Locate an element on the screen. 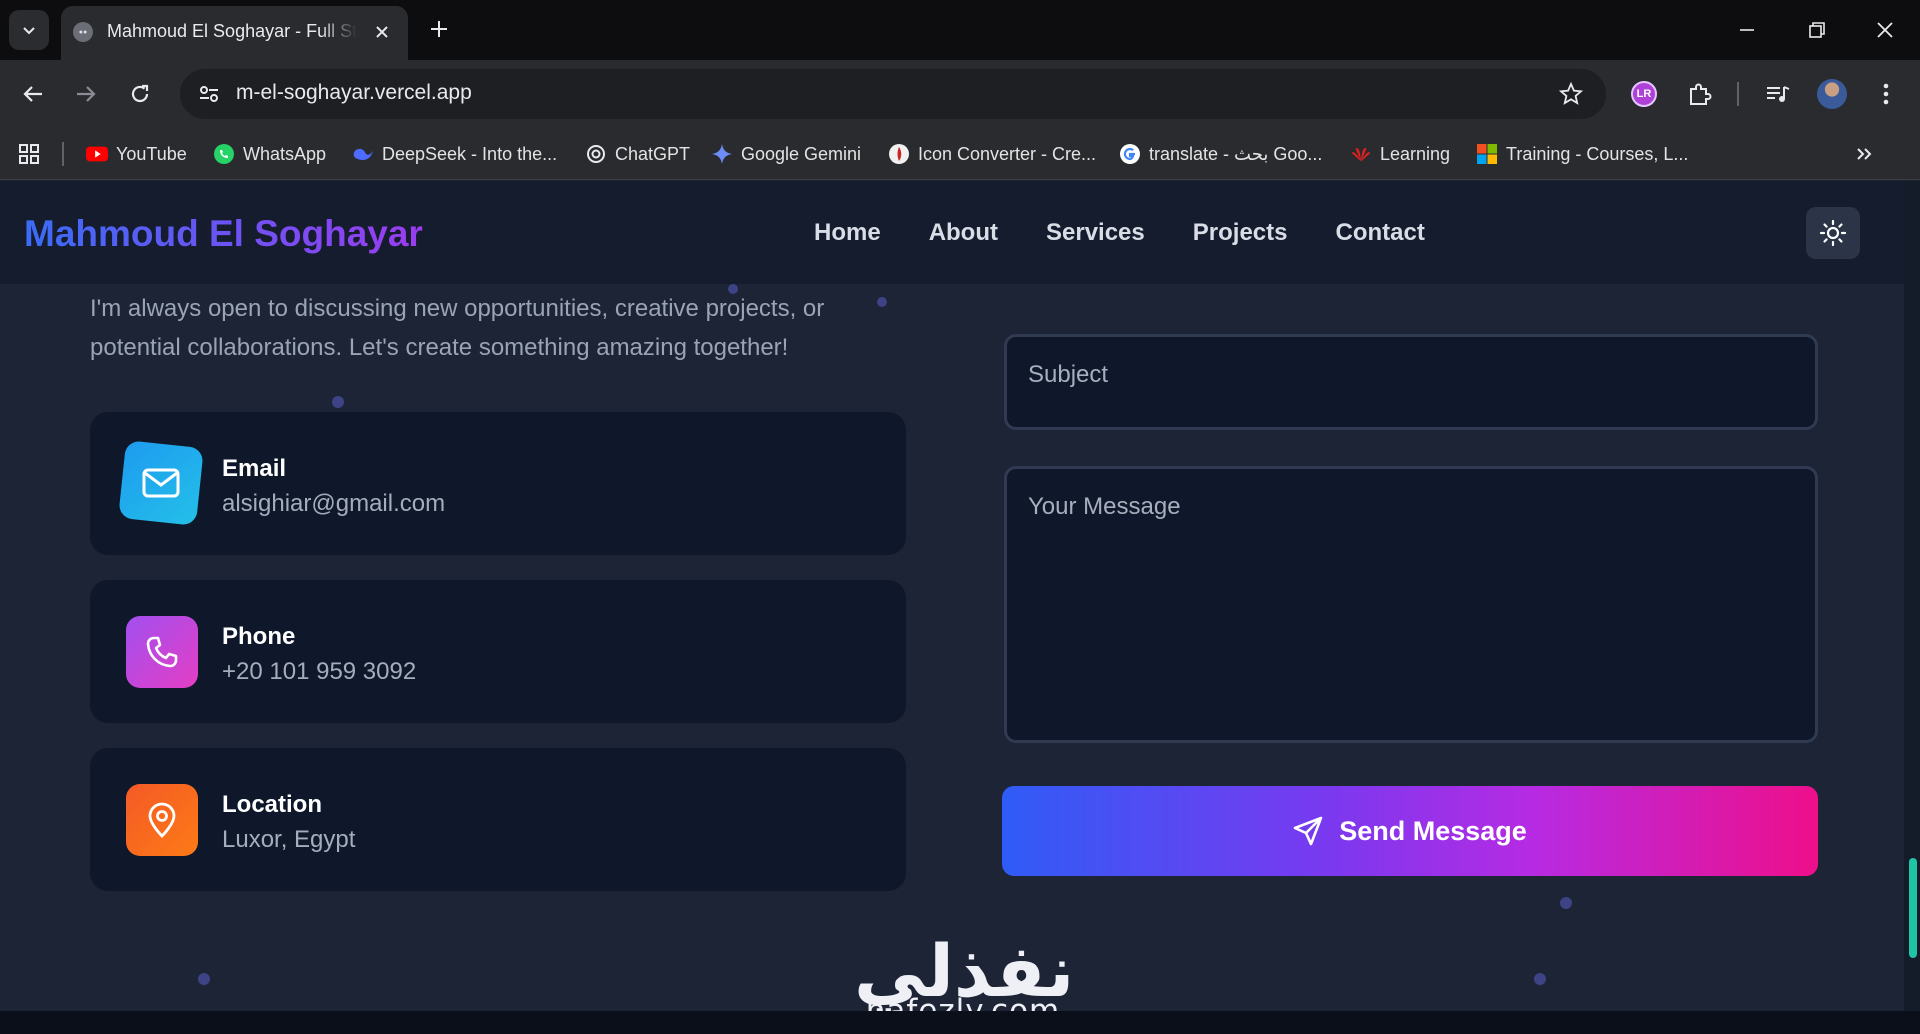  tab-close-button is located at coordinates (382, 32).